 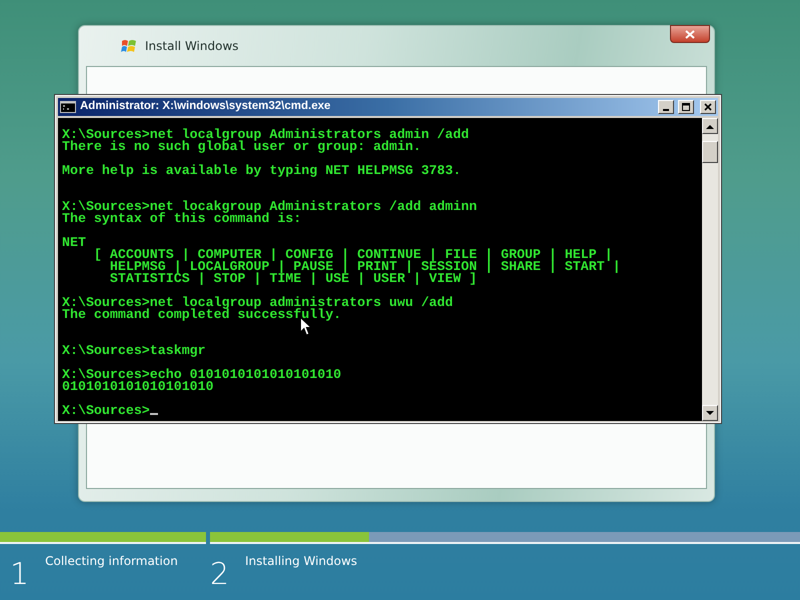 I want to click on scroll-up-button, so click(x=710, y=126).